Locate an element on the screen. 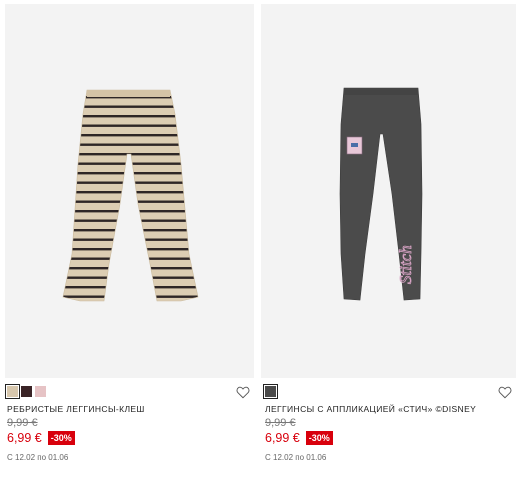 This screenshot has width=521, height=481. swatch-burgundy is located at coordinates (26, 391).